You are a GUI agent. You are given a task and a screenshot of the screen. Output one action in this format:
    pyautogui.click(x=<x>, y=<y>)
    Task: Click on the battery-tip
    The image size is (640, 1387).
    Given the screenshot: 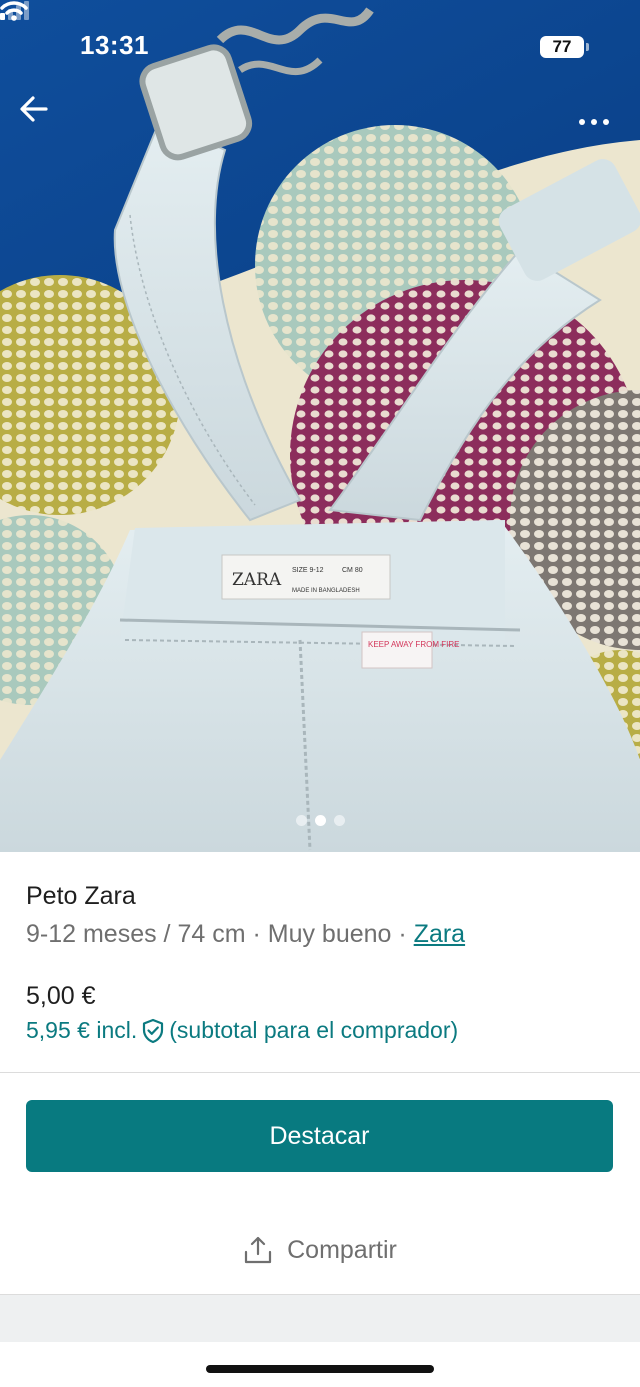 What is the action you would take?
    pyautogui.click(x=587, y=47)
    